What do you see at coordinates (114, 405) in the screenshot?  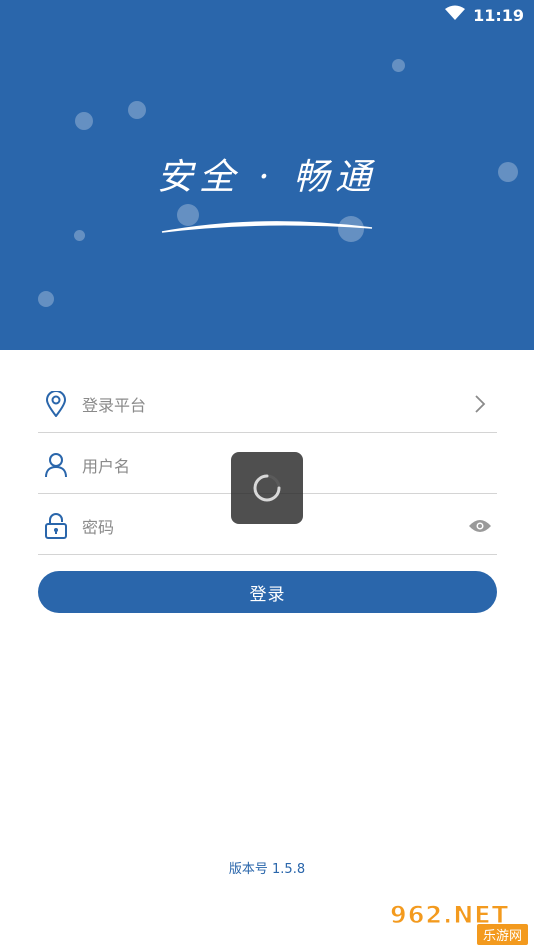 I see `platform-label: 登录平台` at bounding box center [114, 405].